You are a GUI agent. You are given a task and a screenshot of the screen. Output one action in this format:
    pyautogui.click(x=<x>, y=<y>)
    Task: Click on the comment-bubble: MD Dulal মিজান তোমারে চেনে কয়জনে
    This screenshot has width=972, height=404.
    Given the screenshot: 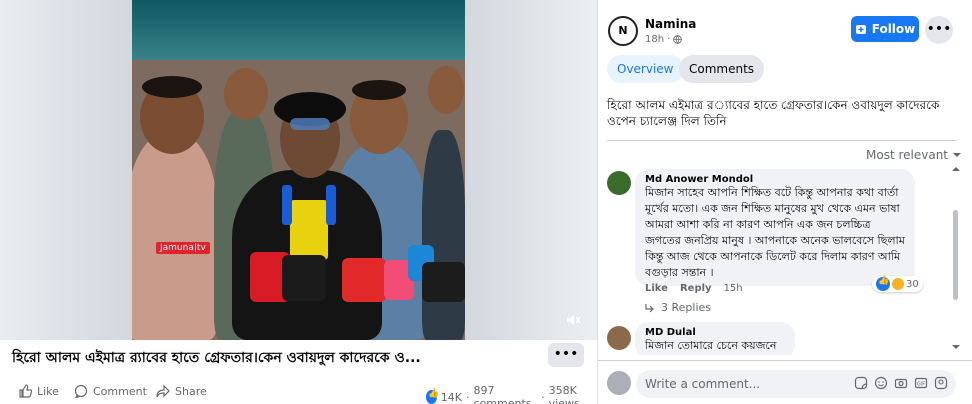 What is the action you would take?
    pyautogui.click(x=715, y=338)
    